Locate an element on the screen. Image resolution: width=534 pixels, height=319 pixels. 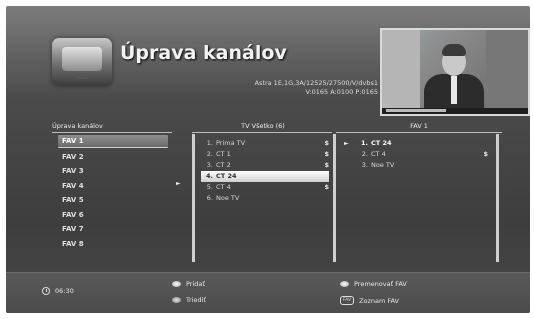
sort-label: Triediť is located at coordinates (196, 300).